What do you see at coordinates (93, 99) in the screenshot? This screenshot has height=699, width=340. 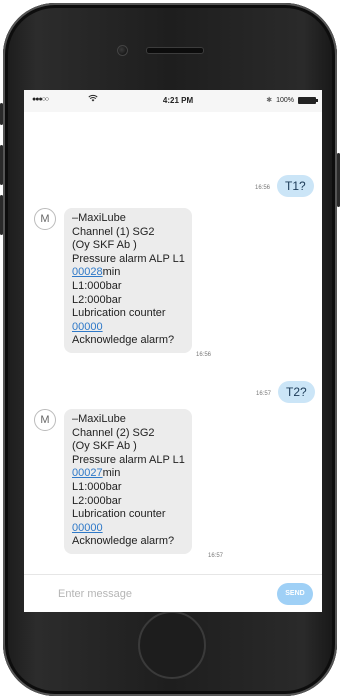 I see `wifi-icon` at bounding box center [93, 99].